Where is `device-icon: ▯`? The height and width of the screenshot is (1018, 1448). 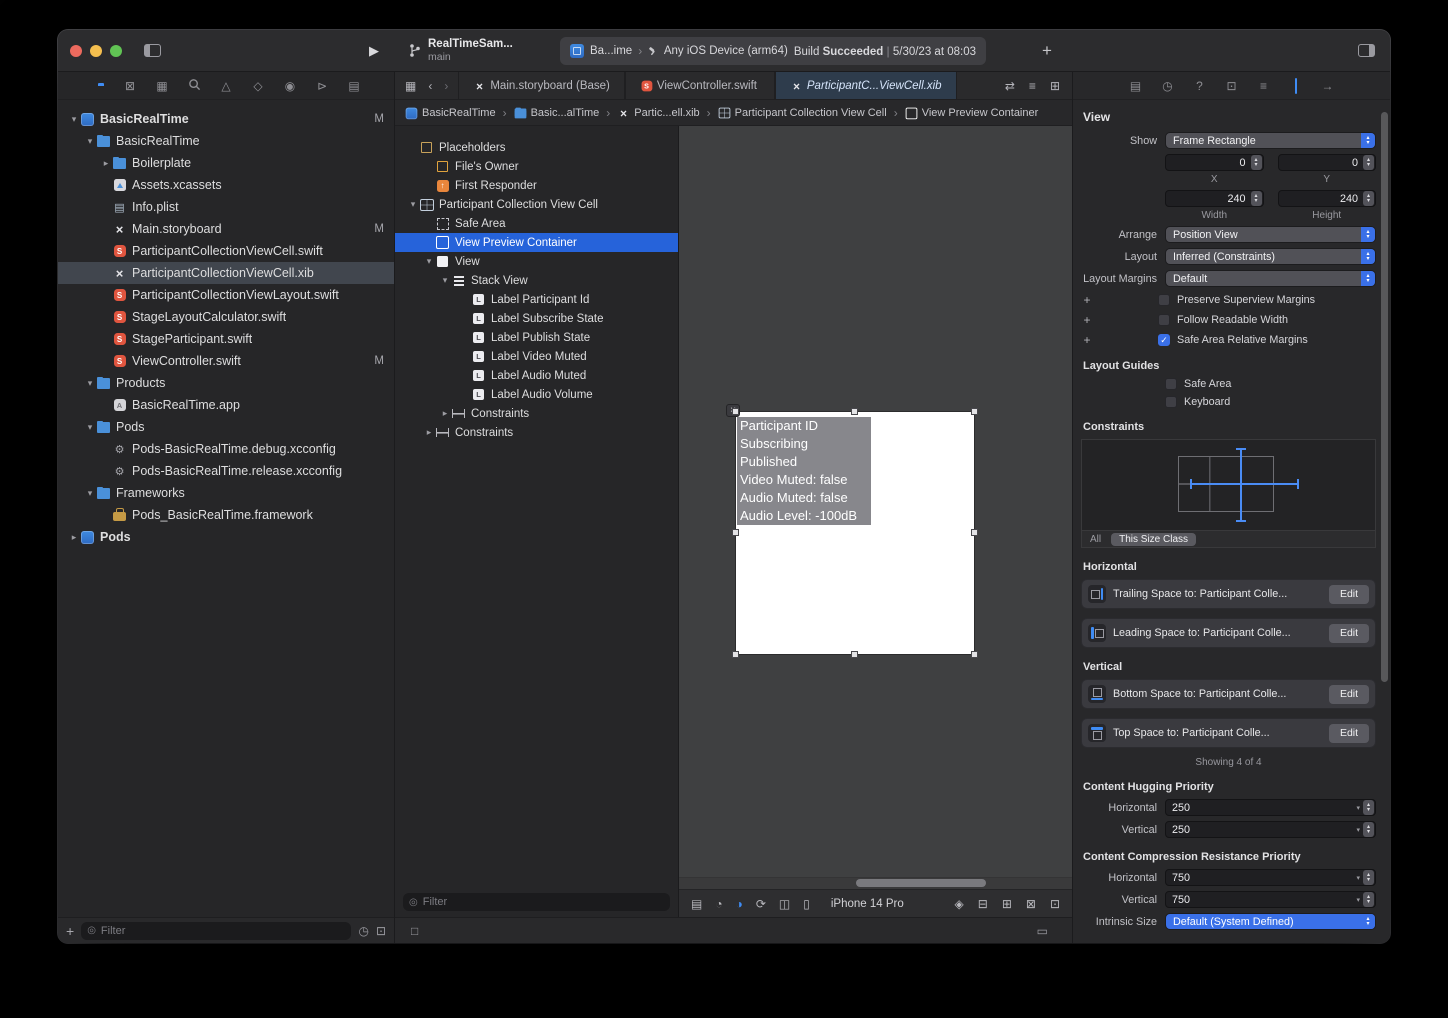
device-icon: ▯ is located at coordinates (806, 904).